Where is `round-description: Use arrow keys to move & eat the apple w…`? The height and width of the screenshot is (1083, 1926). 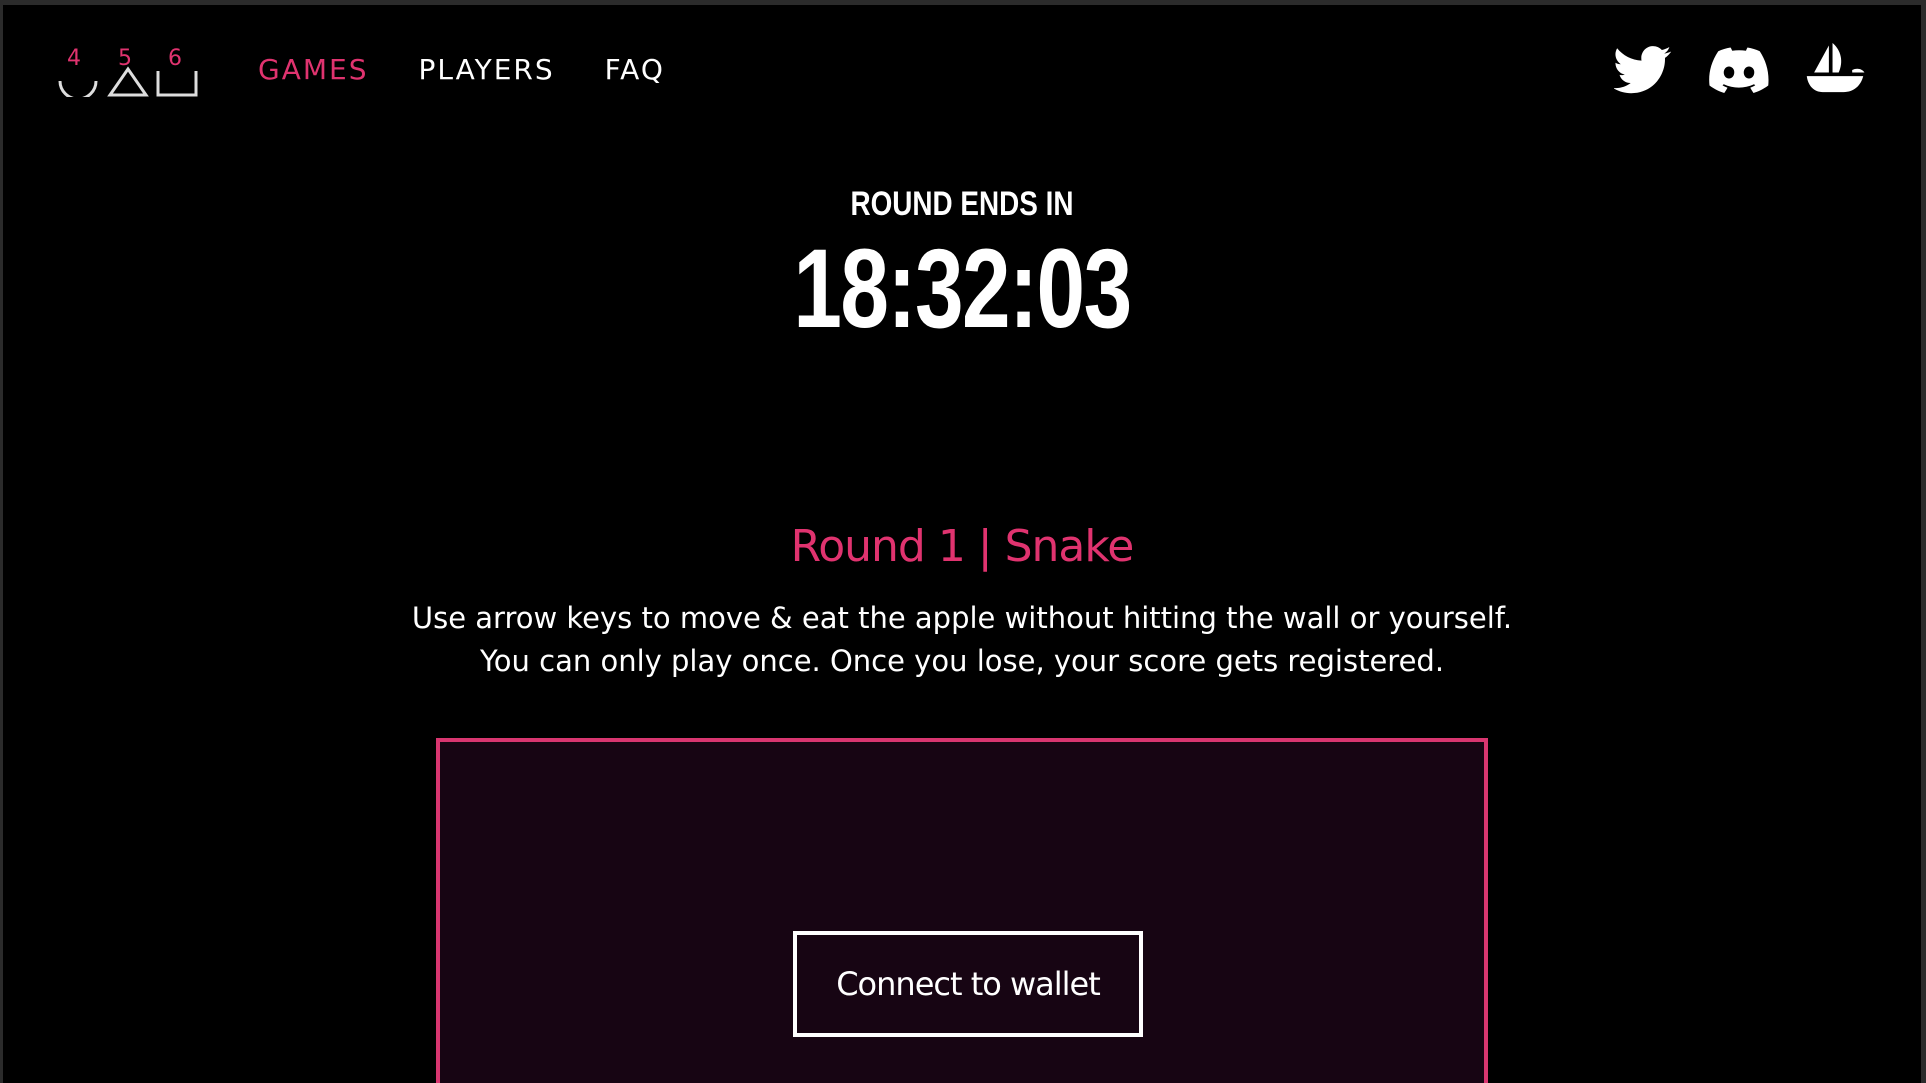
round-description: Use arrow keys to move & eat the apple w… is located at coordinates (962, 640).